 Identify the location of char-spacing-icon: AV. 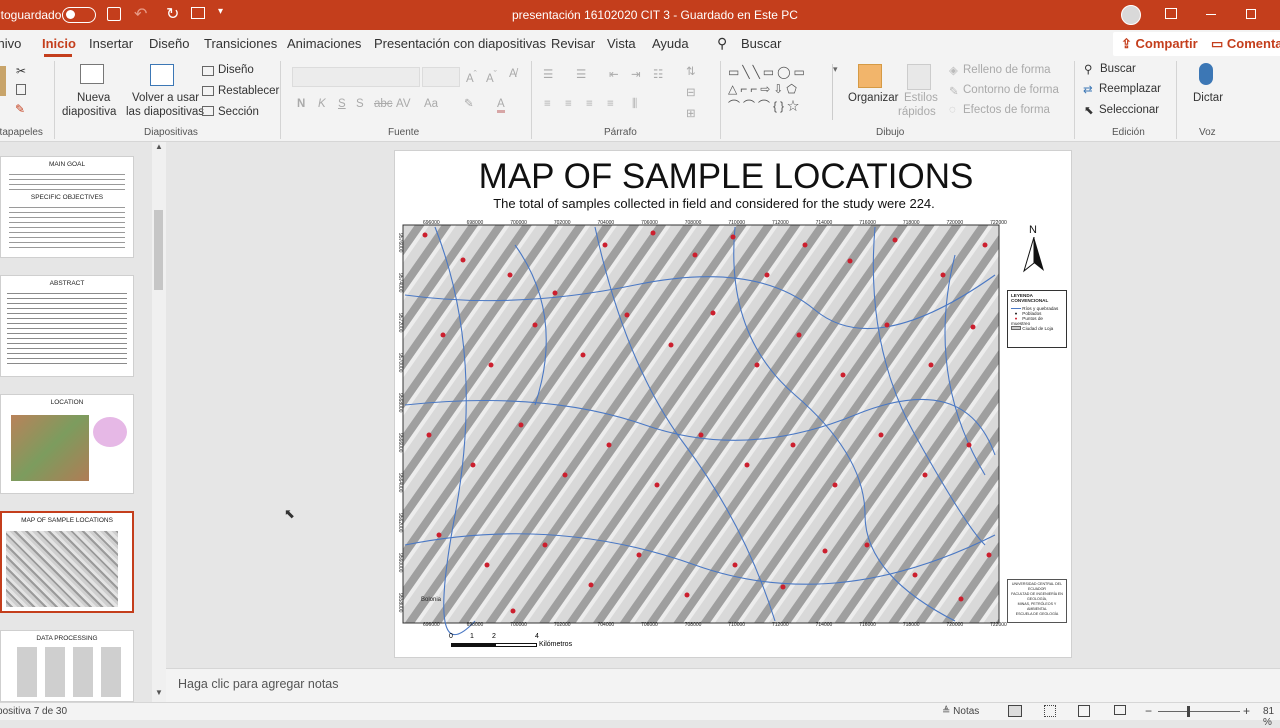
(403, 104).